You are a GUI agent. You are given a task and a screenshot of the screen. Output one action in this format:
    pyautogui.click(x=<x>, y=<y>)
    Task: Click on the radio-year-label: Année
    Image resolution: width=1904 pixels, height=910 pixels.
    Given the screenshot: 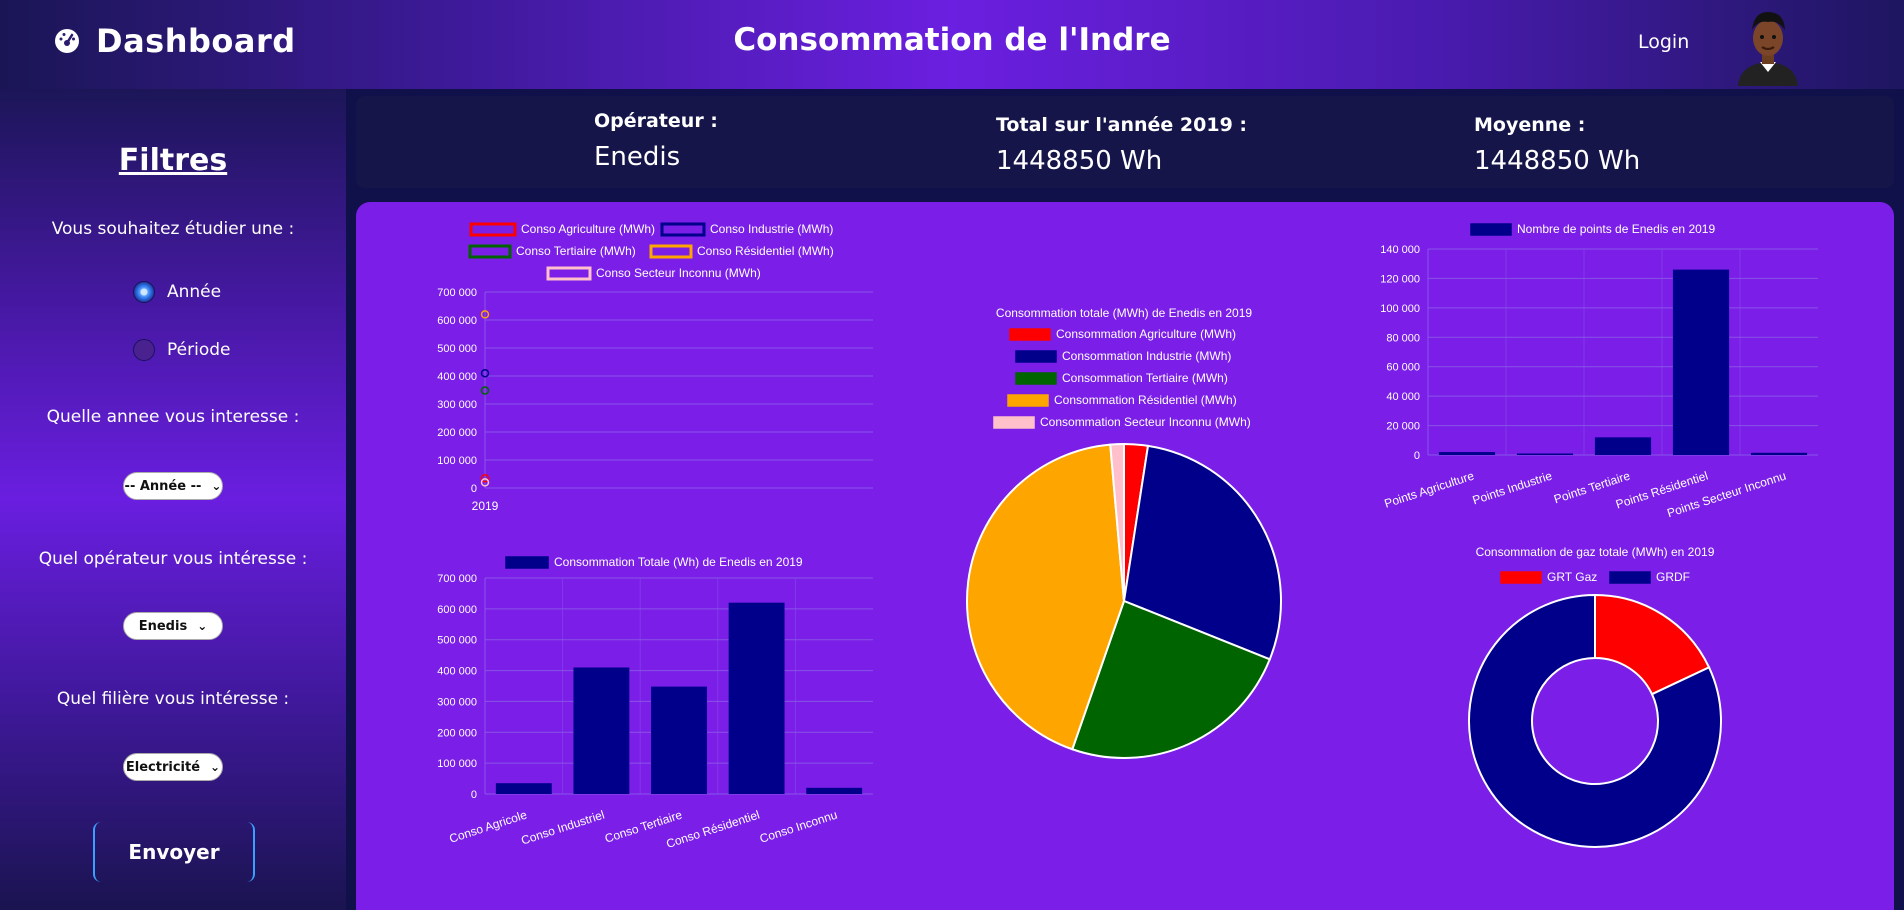 What is the action you would take?
    pyautogui.click(x=194, y=292)
    